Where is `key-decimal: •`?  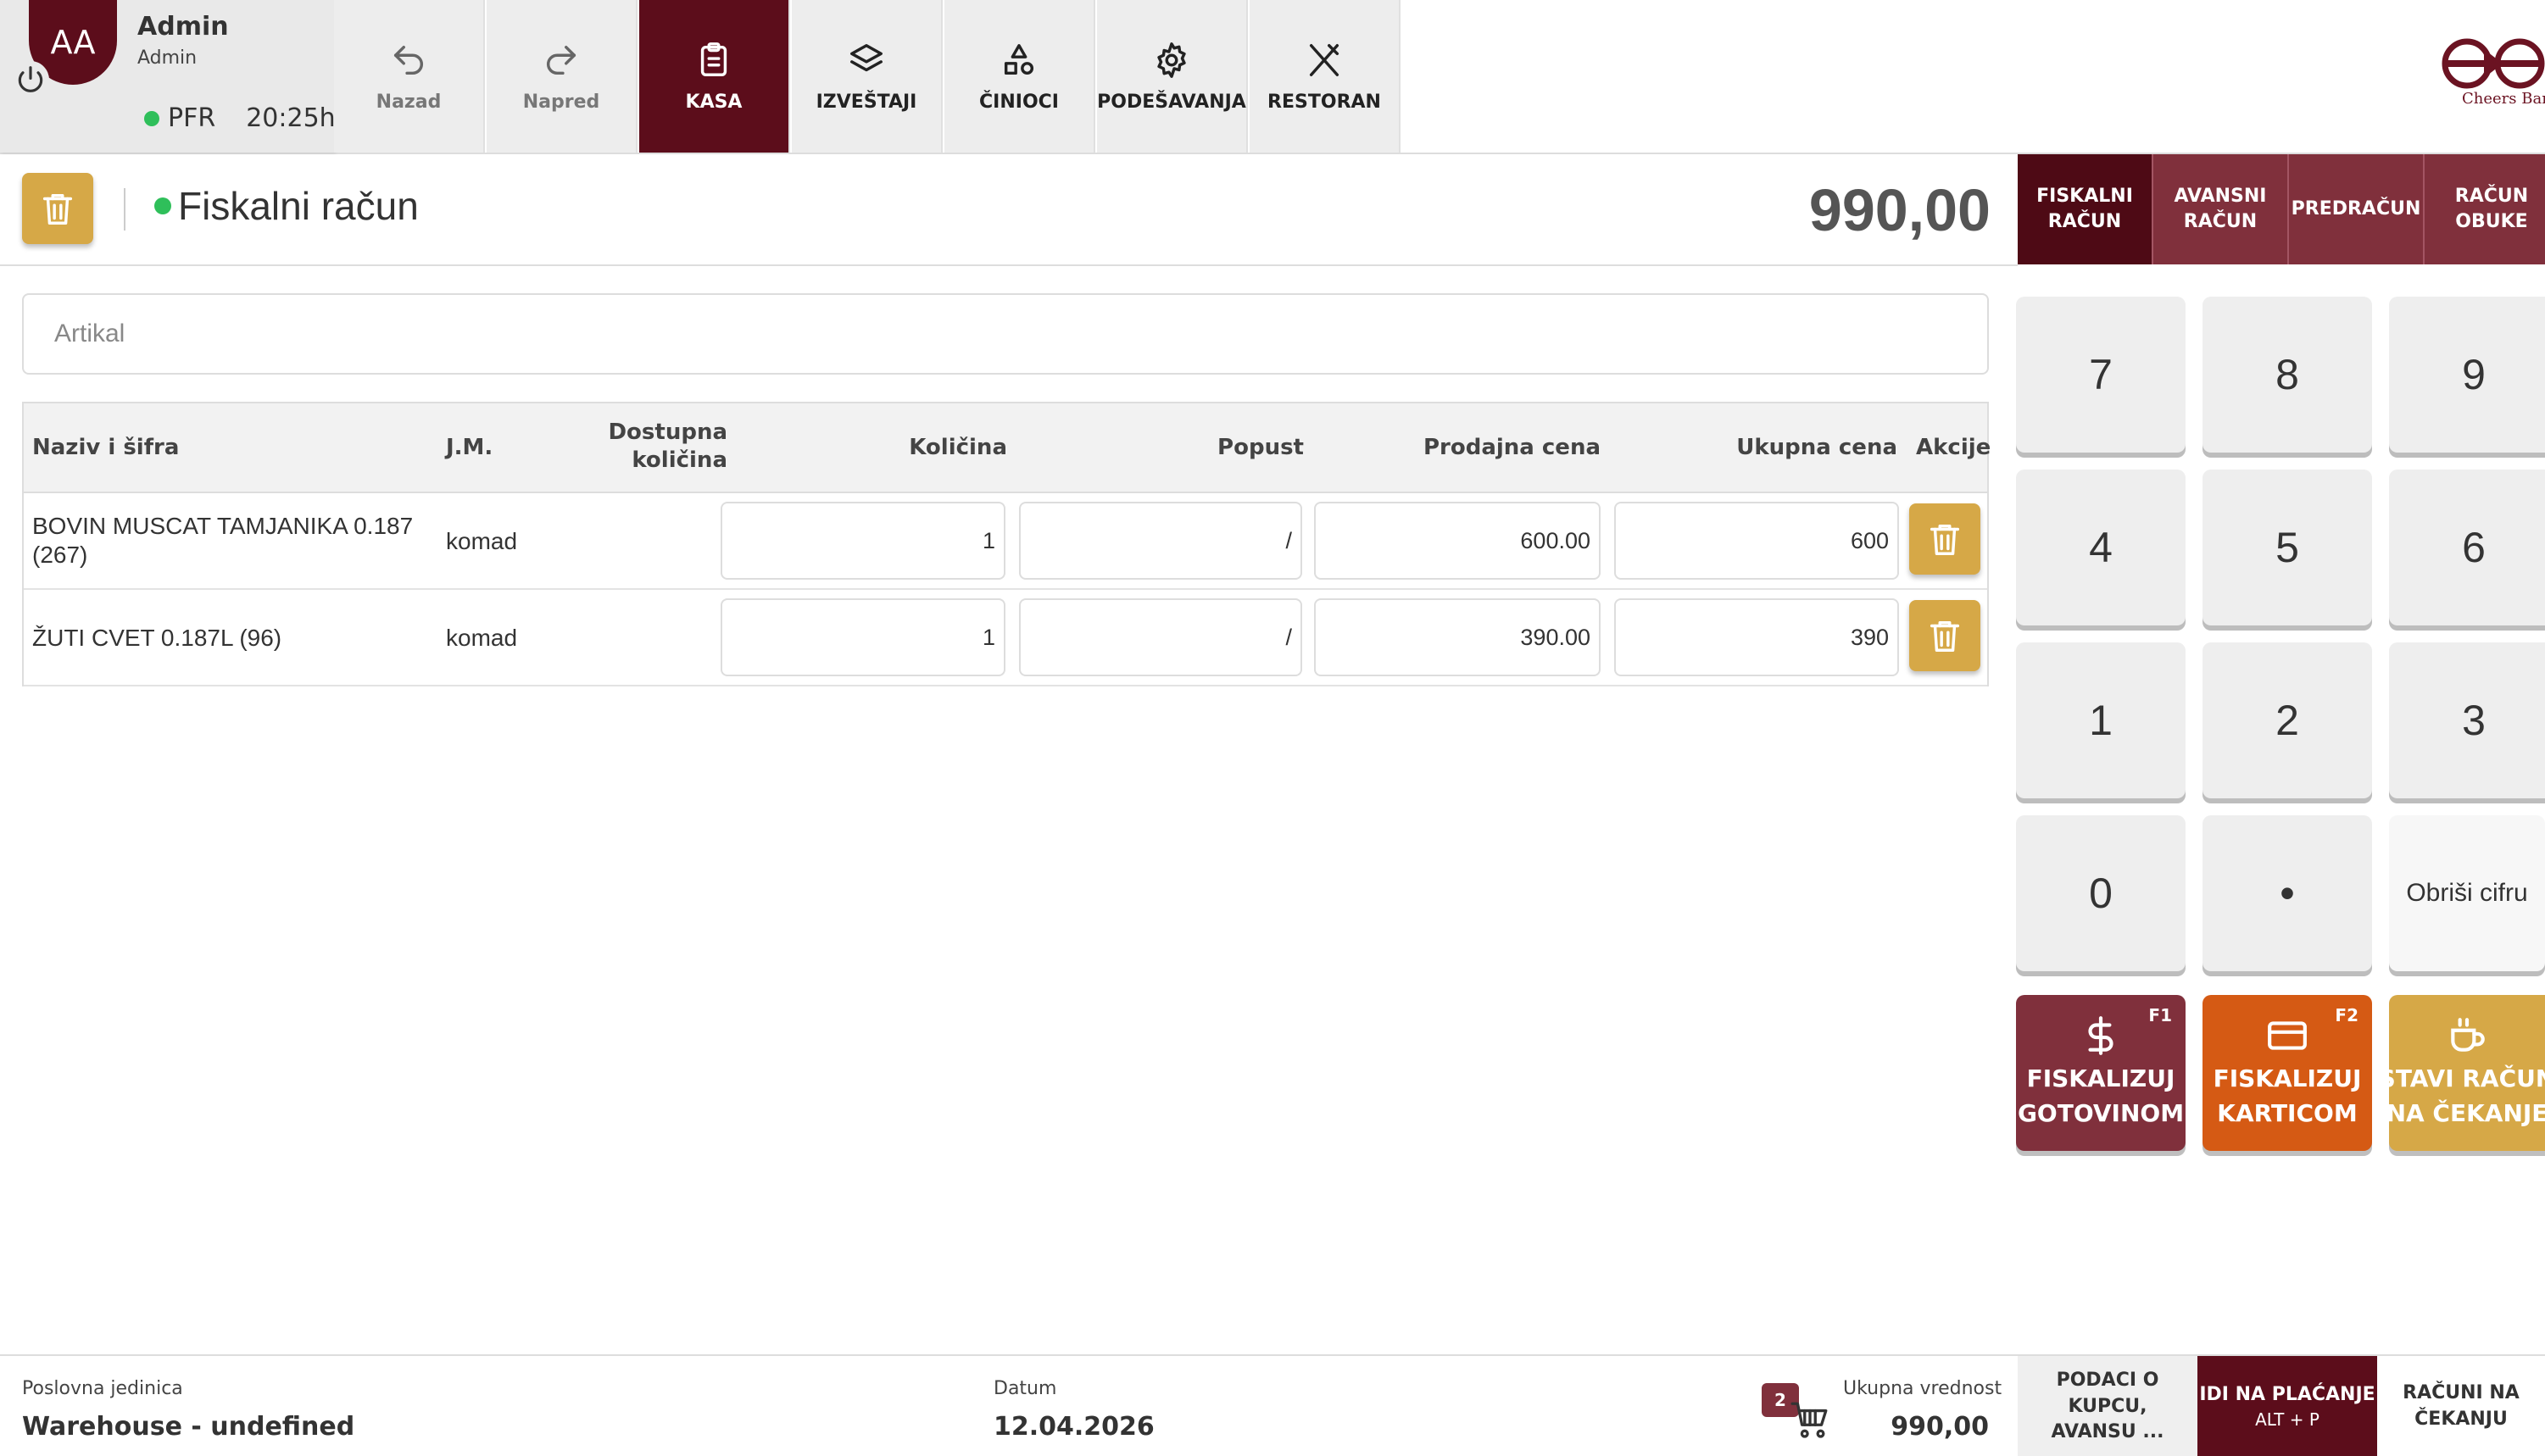 key-decimal: • is located at coordinates (2287, 893).